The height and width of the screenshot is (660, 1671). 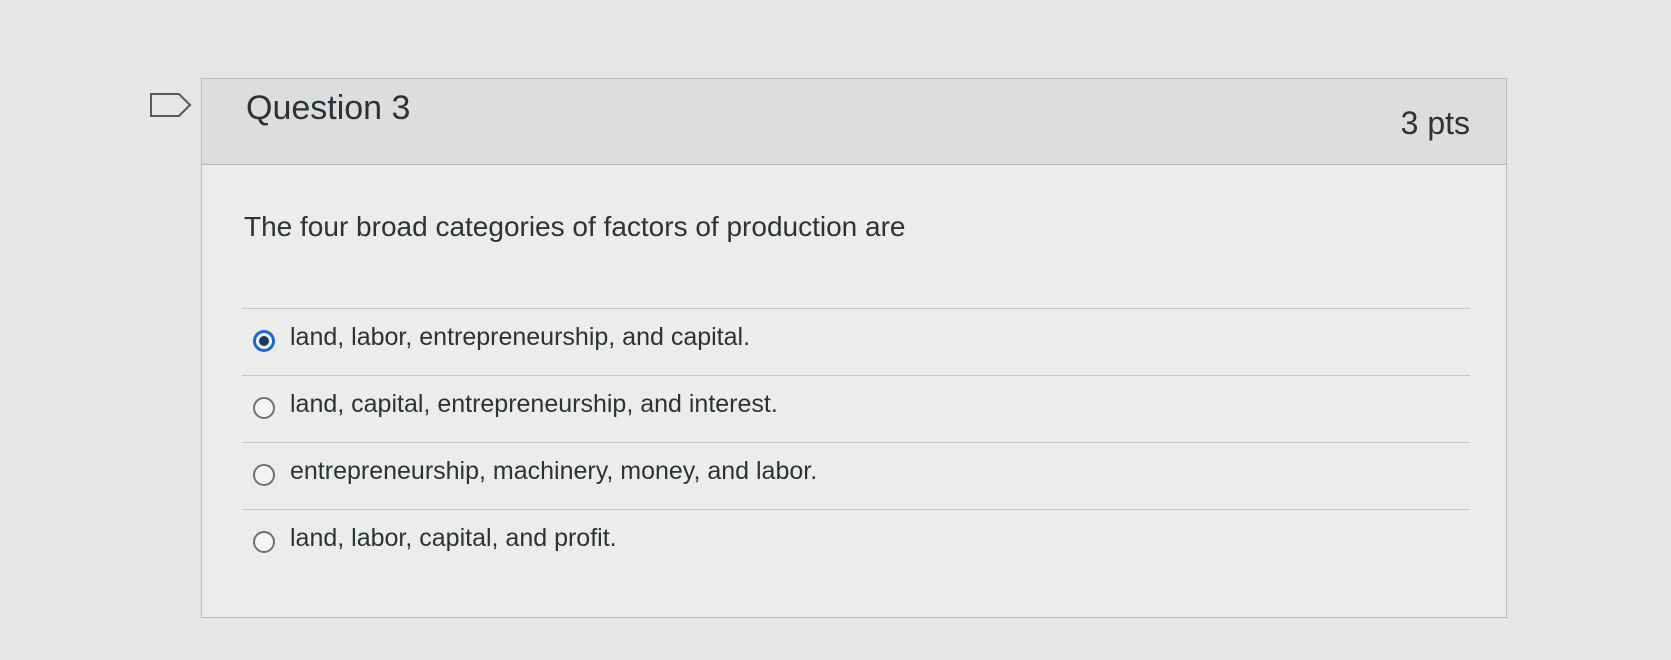 What do you see at coordinates (328, 108) in the screenshot?
I see `question-title: Question 3` at bounding box center [328, 108].